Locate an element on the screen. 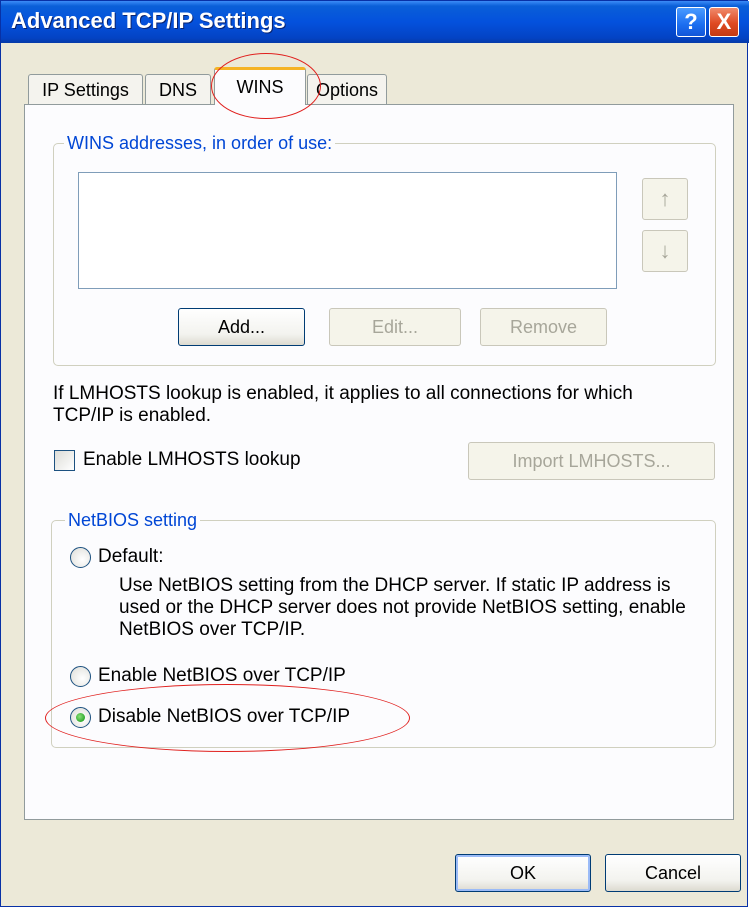 The image size is (750, 909). radio-selected-dot is located at coordinates (80, 717).